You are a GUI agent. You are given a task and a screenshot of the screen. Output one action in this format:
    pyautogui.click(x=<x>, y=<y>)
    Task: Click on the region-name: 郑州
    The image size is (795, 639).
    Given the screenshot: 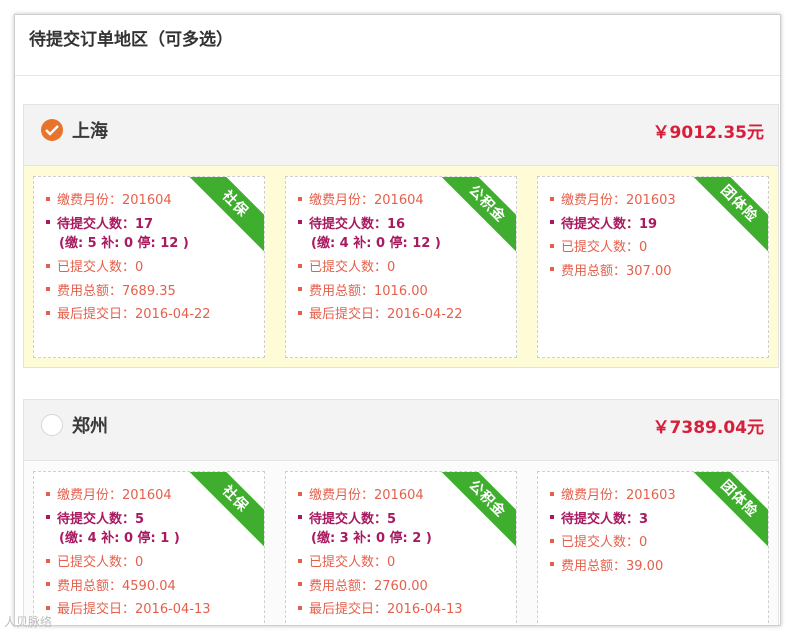 What is the action you would take?
    pyautogui.click(x=90, y=426)
    